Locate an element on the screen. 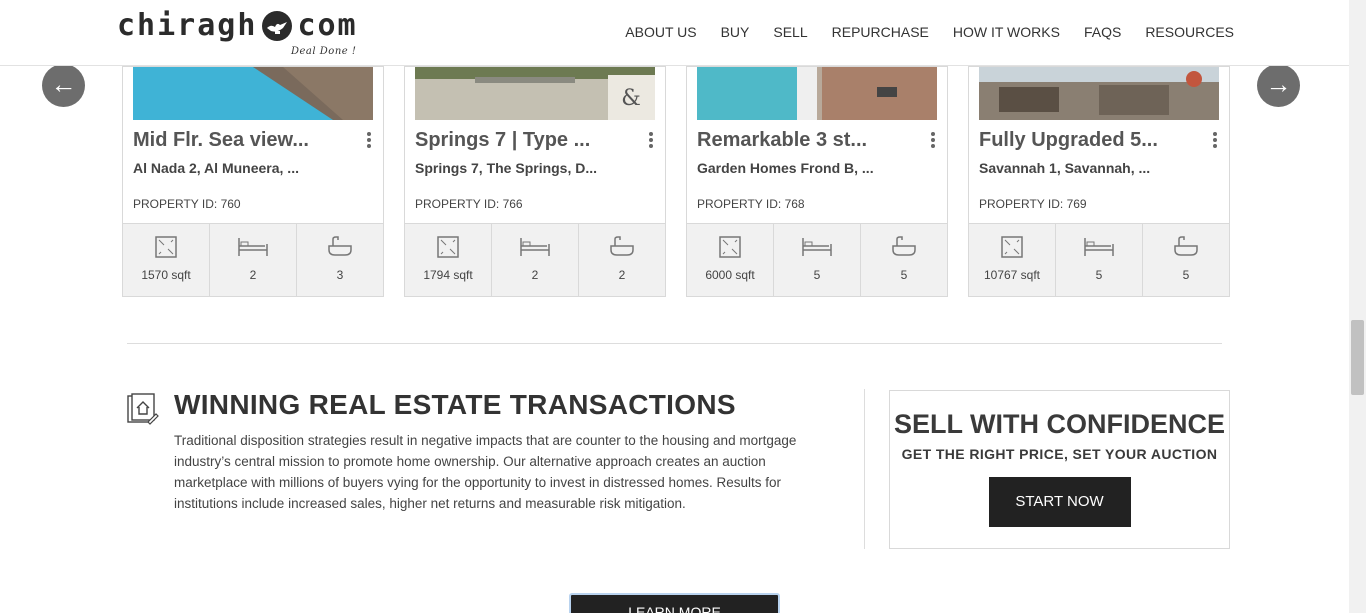 This screenshot has width=1366, height=613. nav-sell: SELL is located at coordinates (790, 32).